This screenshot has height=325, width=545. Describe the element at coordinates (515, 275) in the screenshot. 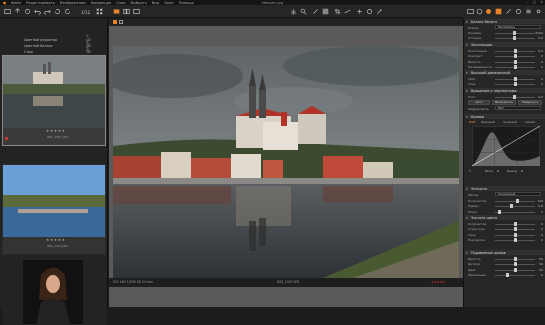

I see `noise-slider` at that location.